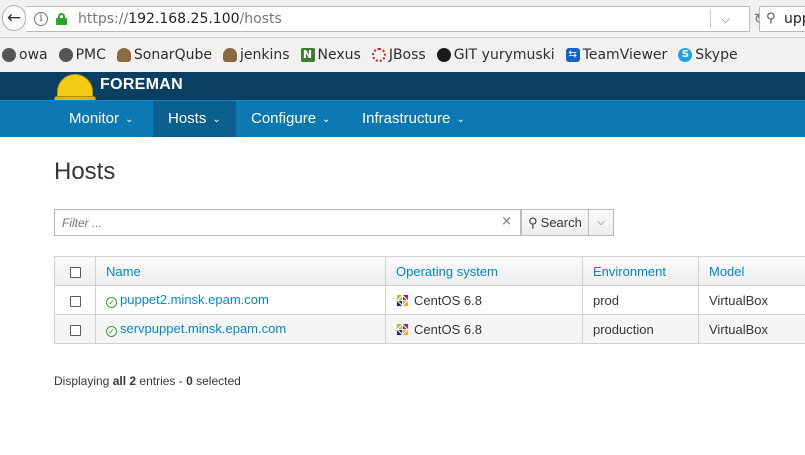 Image resolution: width=805 pixels, height=455 pixels. Describe the element at coordinates (640, 300) in the screenshot. I see `environment-cell: prod` at that location.